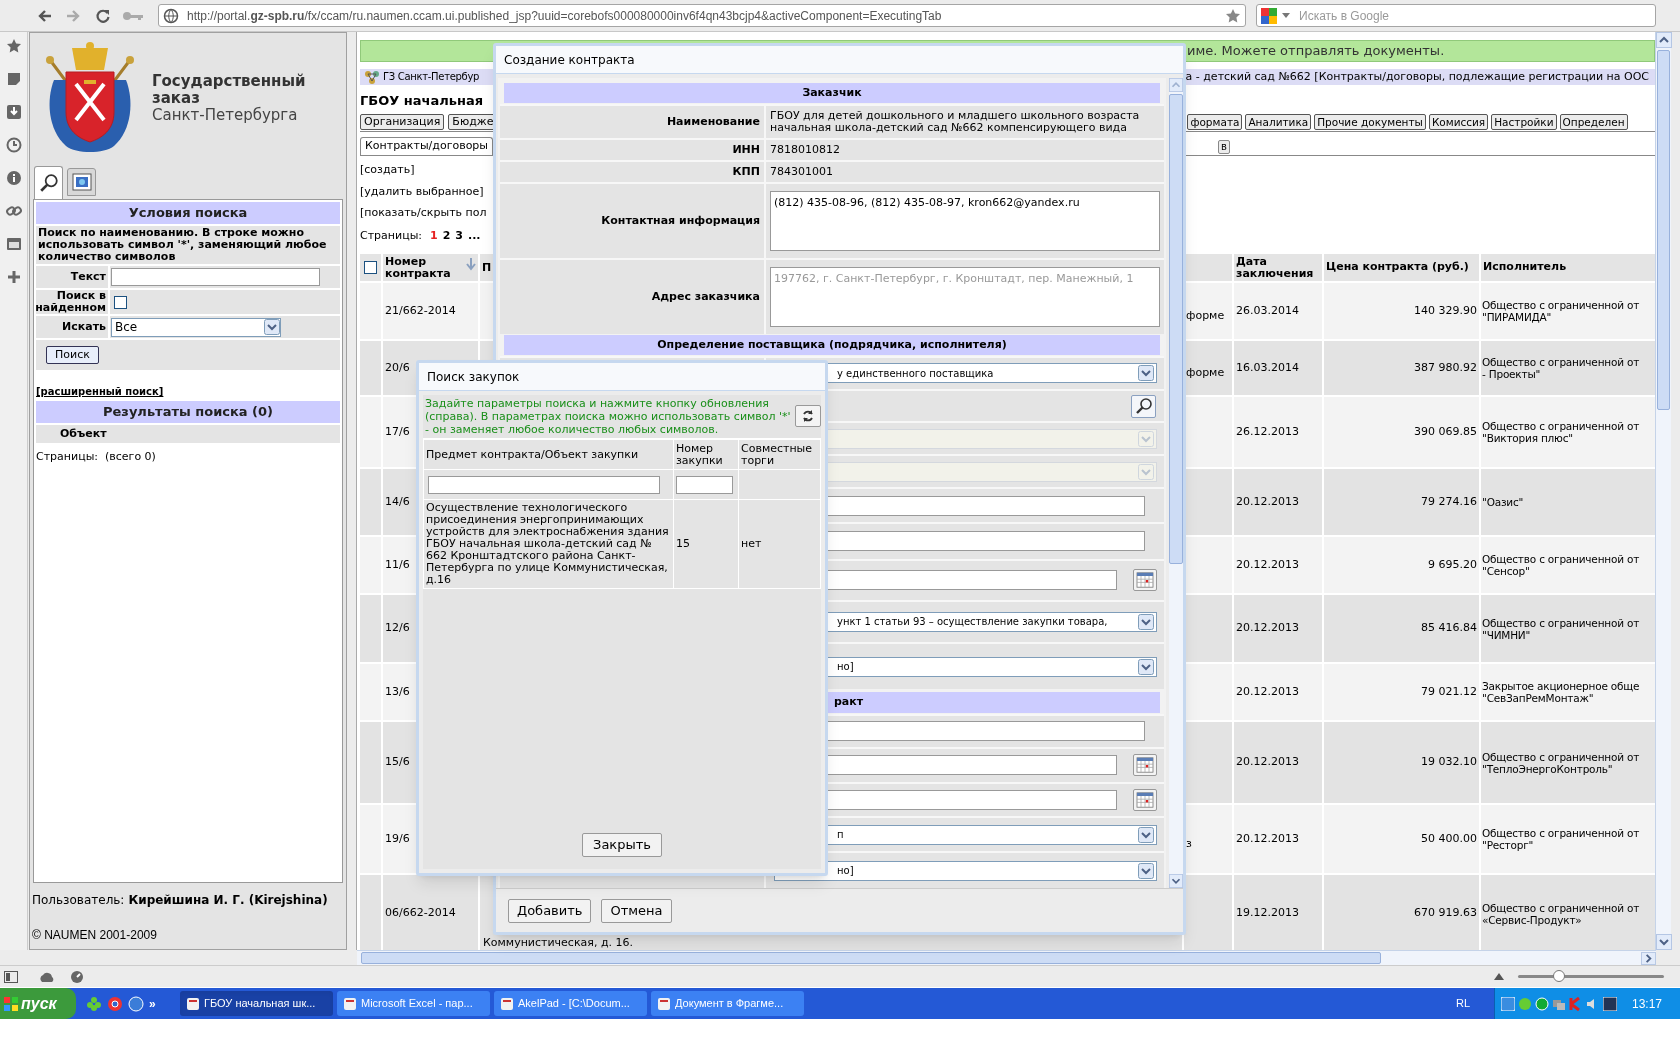 This screenshot has width=1680, height=1050. I want to click on dropdown: Все, so click(196, 327).